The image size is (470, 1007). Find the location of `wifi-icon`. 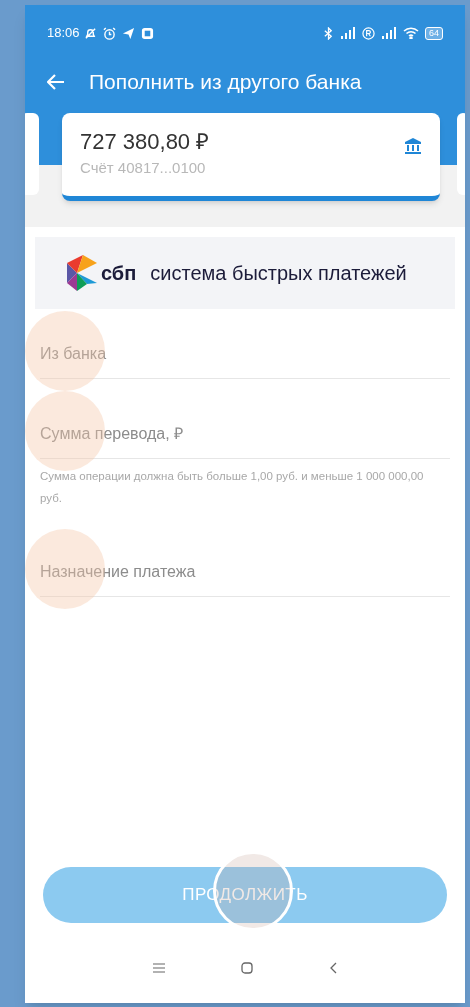

wifi-icon is located at coordinates (411, 33).